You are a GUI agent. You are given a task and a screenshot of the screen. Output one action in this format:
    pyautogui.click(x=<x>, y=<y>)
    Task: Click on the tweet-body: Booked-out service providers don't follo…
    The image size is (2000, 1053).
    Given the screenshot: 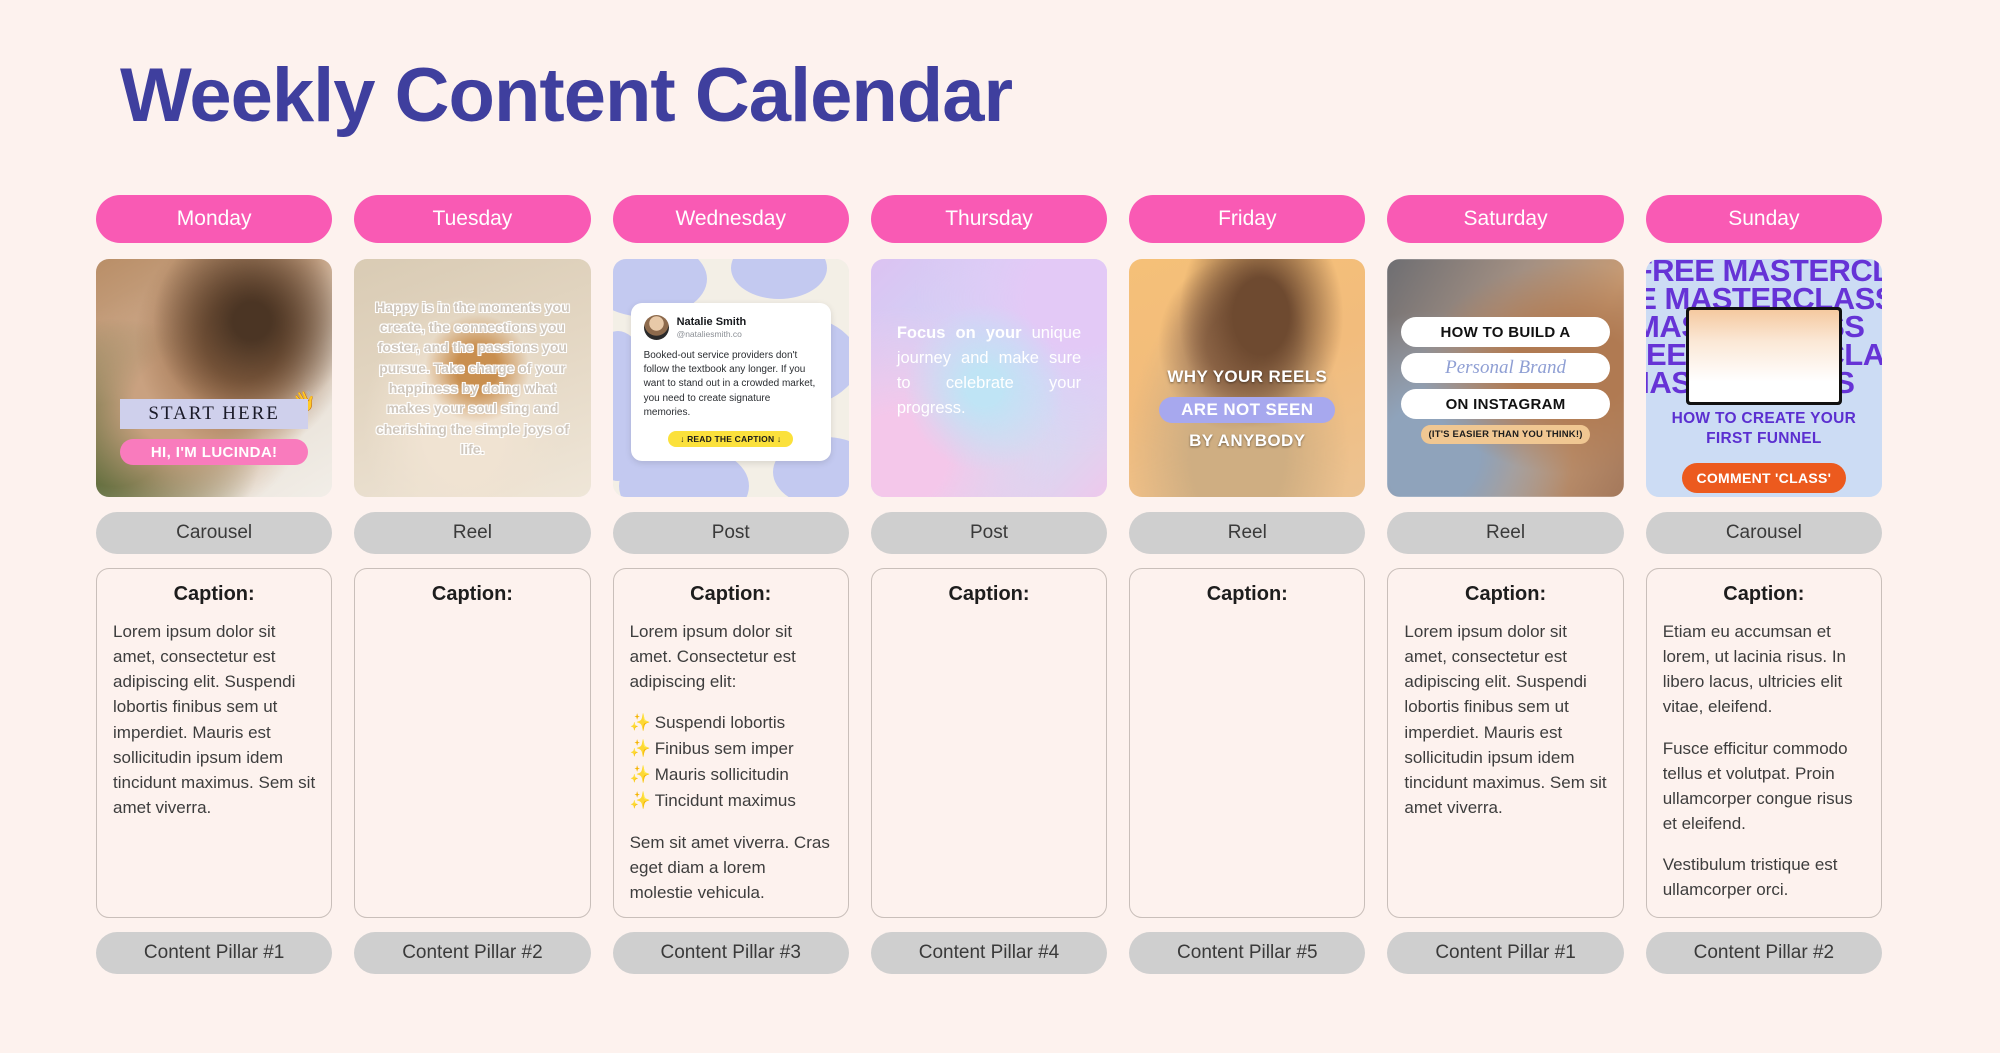 What is the action you would take?
    pyautogui.click(x=729, y=384)
    